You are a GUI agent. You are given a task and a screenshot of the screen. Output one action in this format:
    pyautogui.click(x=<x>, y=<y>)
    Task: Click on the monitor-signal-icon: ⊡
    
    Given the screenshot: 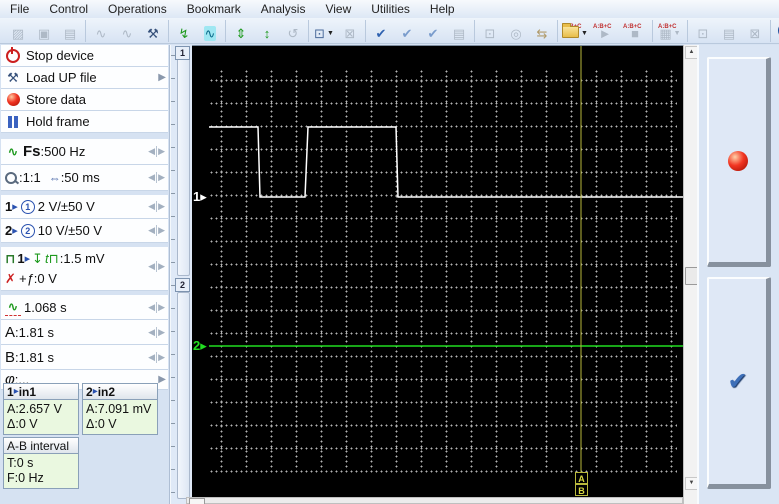 What is the action you would take?
    pyautogui.click(x=703, y=30)
    